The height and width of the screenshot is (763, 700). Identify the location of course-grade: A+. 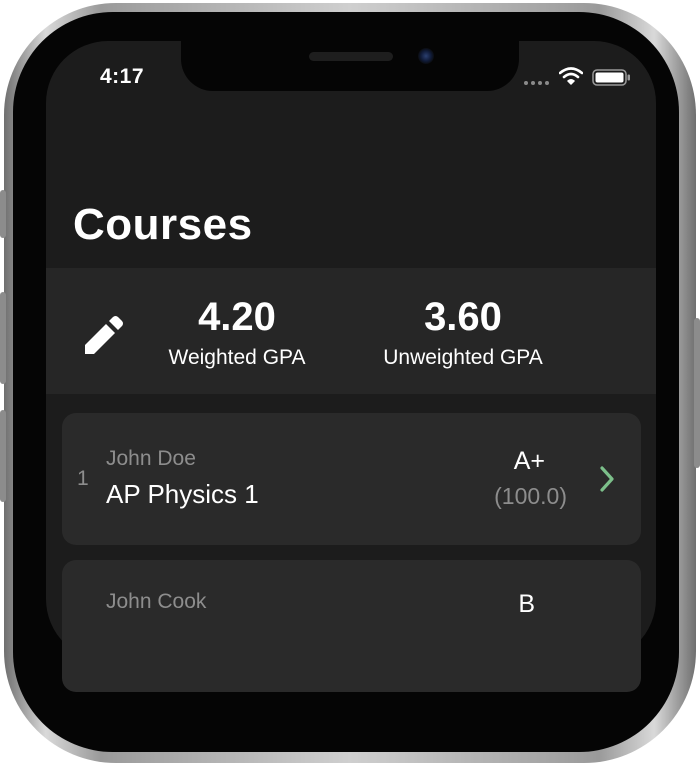
(529, 461).